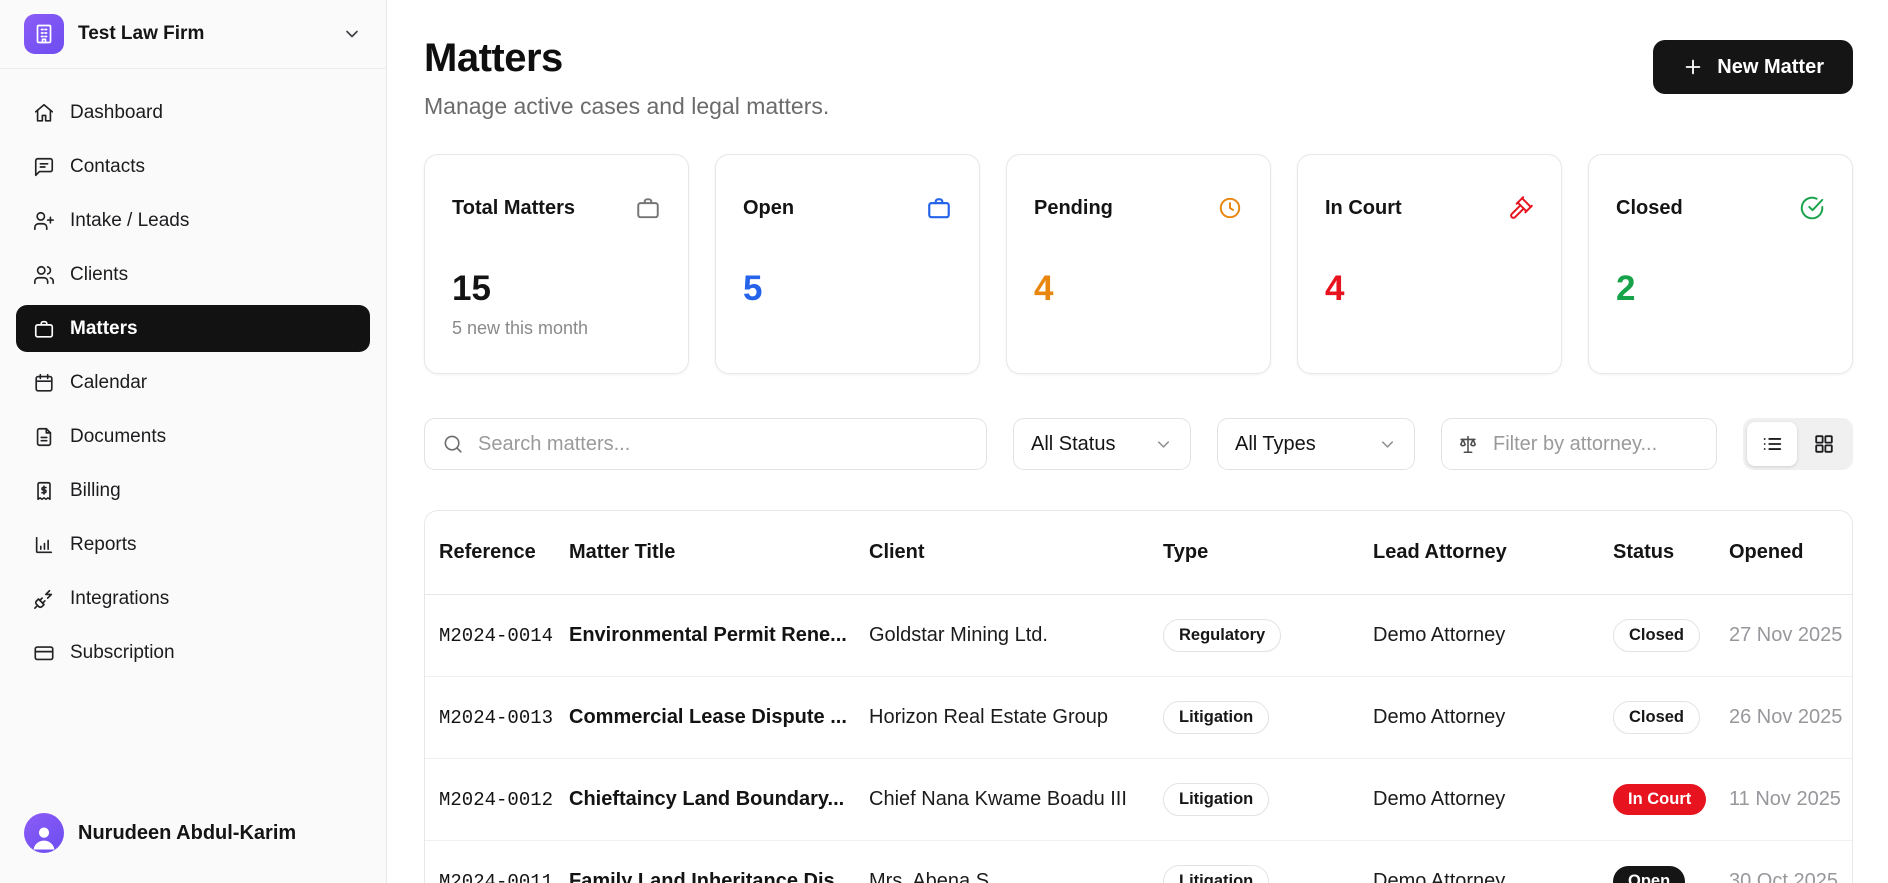 The width and height of the screenshot is (1888, 883). What do you see at coordinates (44, 221) in the screenshot?
I see `user-plus-icon` at bounding box center [44, 221].